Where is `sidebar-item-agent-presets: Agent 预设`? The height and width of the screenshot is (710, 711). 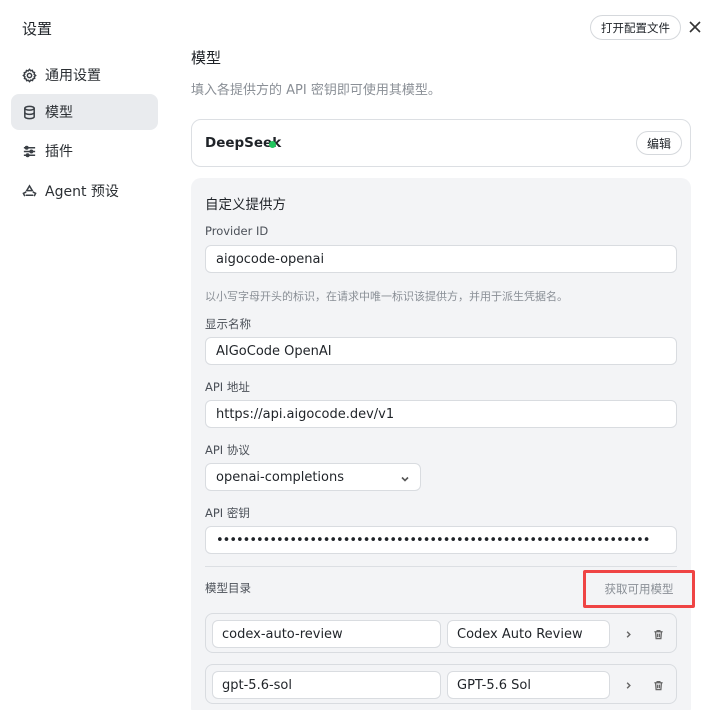
sidebar-item-agent-presets: Agent 预设 is located at coordinates (84, 191).